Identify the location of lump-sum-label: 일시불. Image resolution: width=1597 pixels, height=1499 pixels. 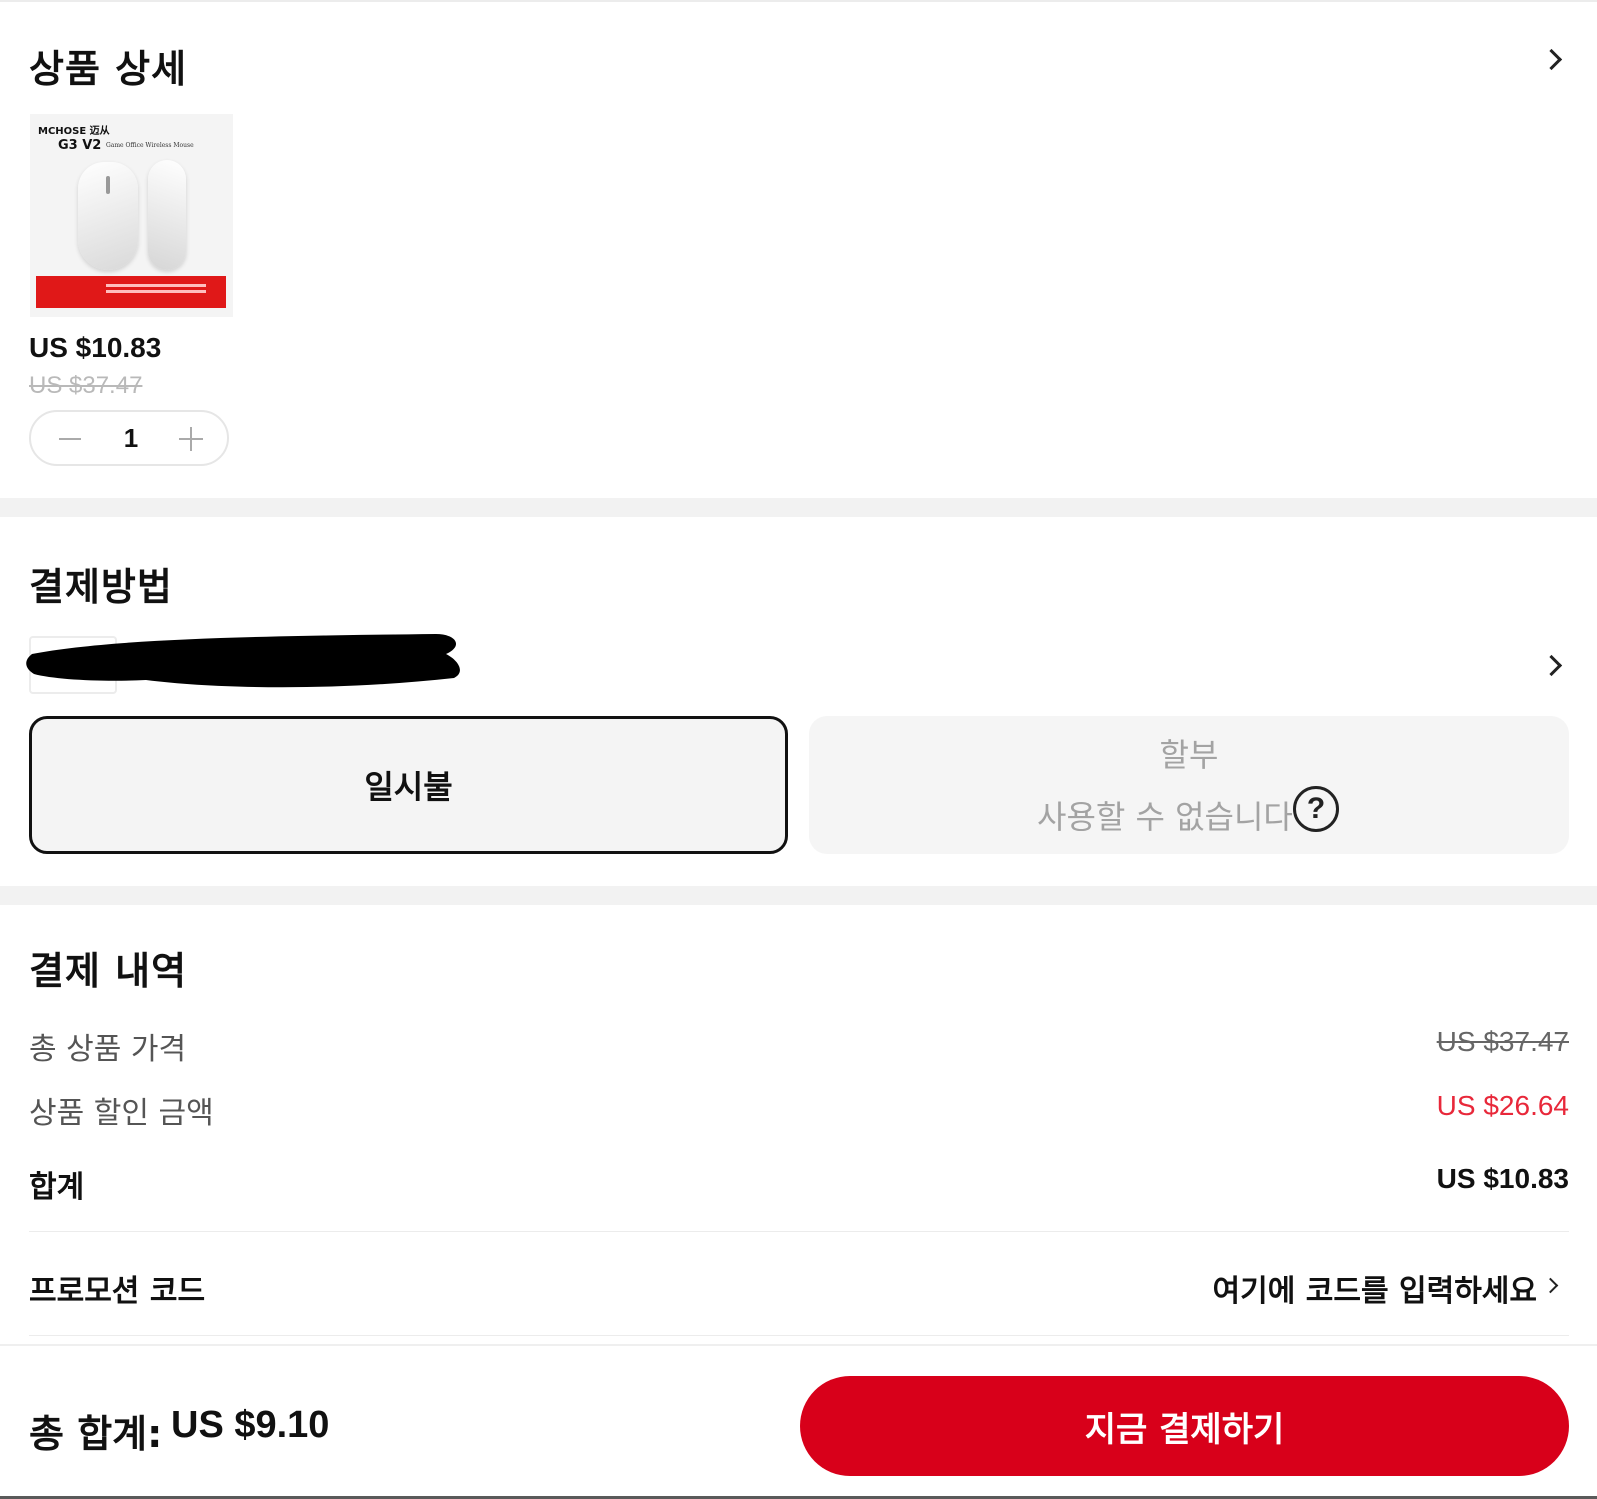
(408, 787).